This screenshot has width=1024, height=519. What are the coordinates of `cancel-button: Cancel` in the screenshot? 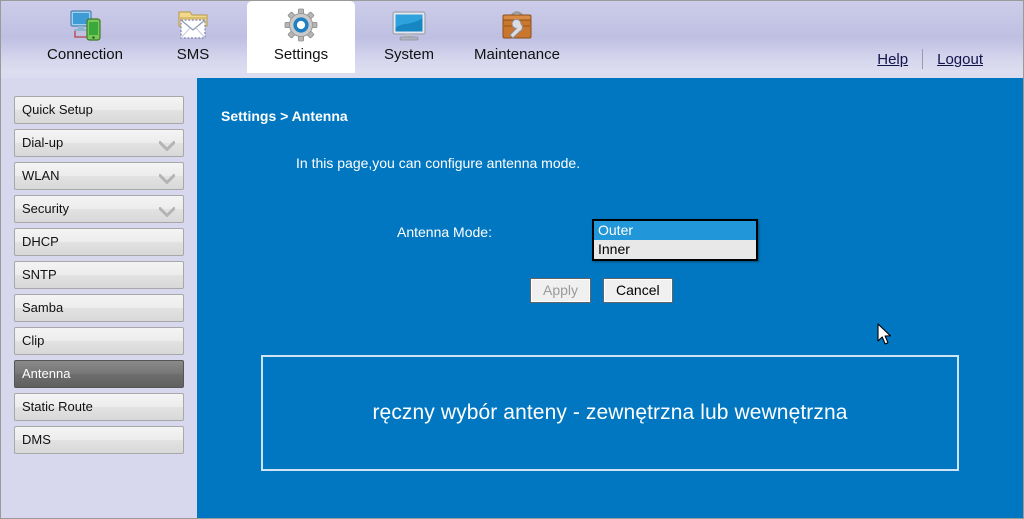 It's located at (638, 290).